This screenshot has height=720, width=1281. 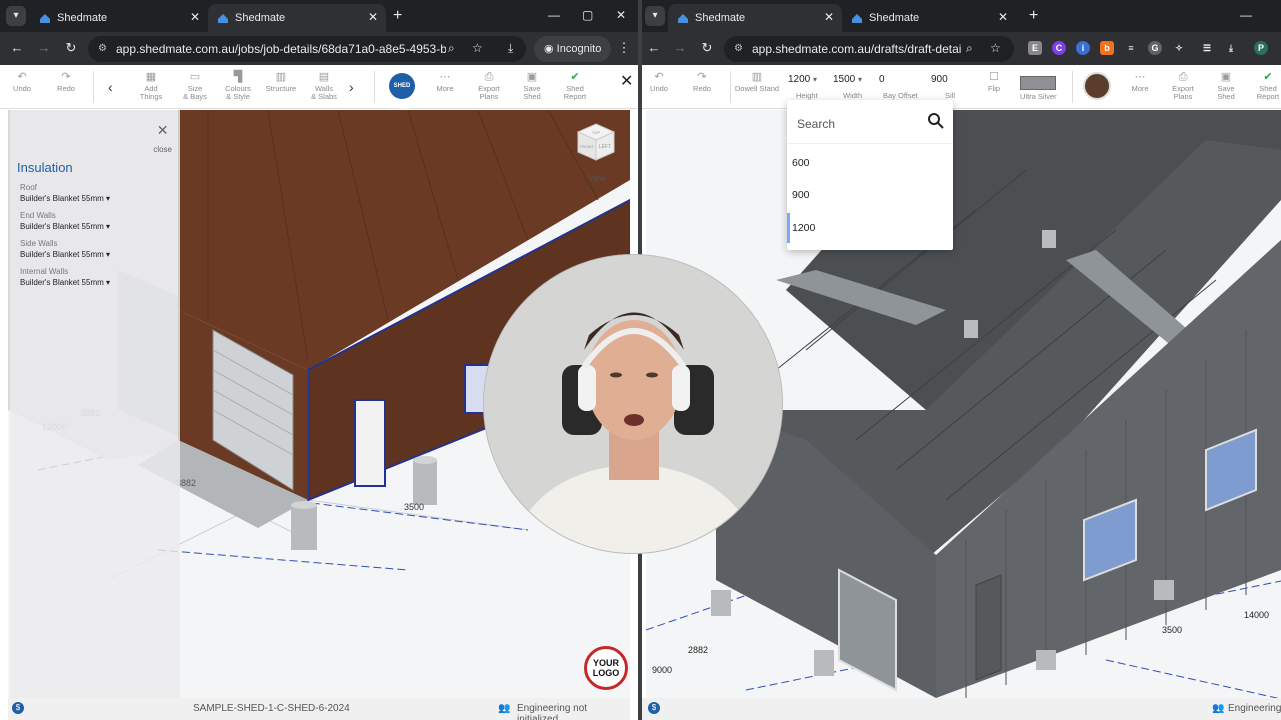 I want to click on dowell-stand-icon: ▥, so click(x=757, y=77).